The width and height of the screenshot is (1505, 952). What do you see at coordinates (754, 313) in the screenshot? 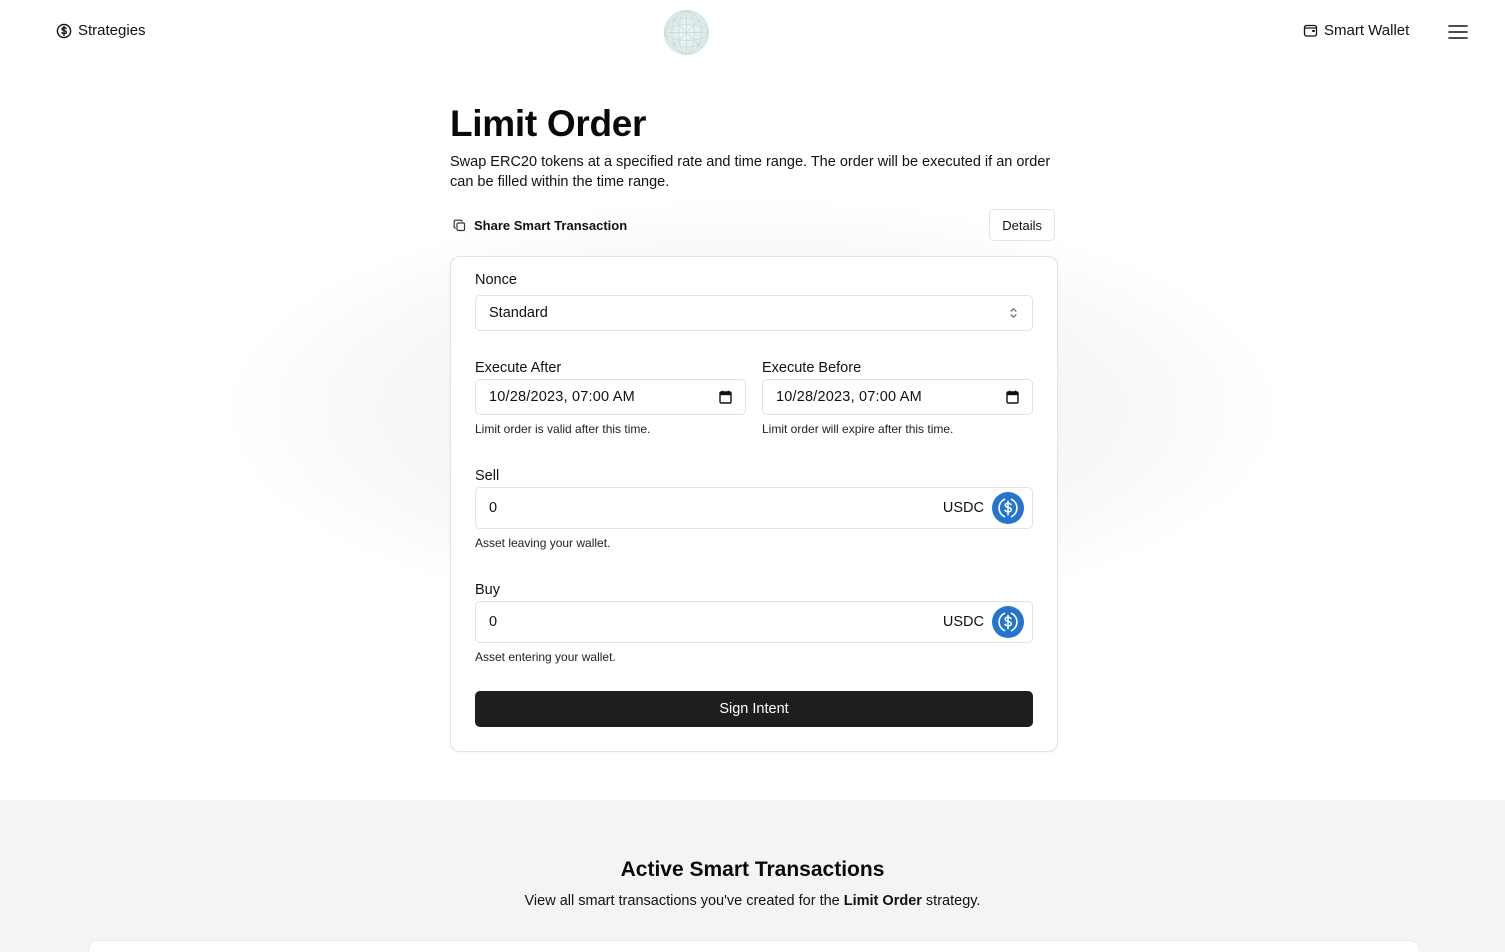
I see `nonce-select: Standard` at bounding box center [754, 313].